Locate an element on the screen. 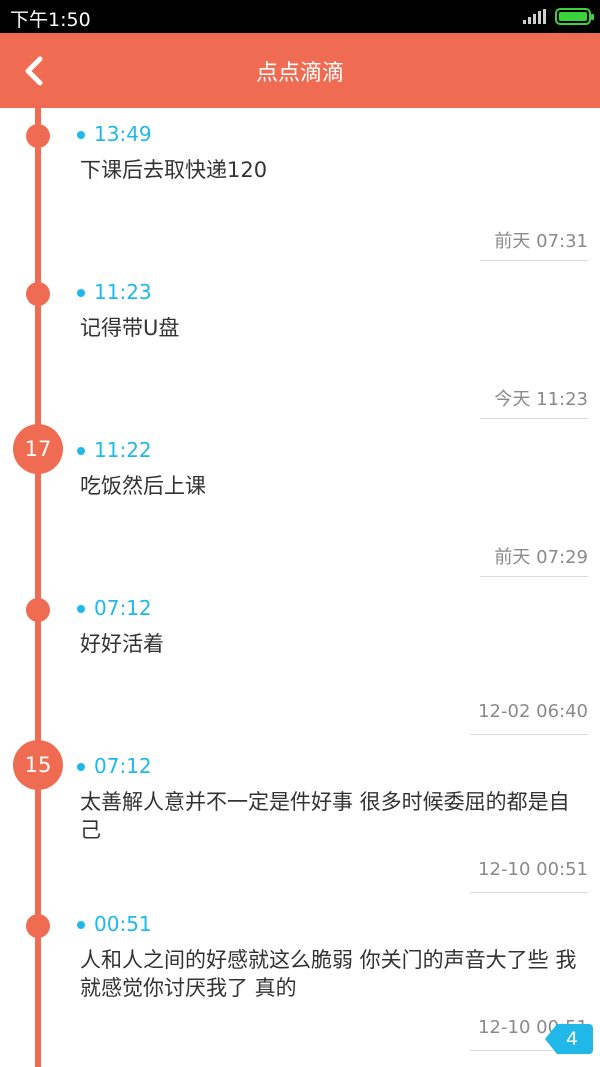 This screenshot has height=1067, width=600. timeline-entry: 13:49 下课后去取快递120 前天 07:31 is located at coordinates (300, 187).